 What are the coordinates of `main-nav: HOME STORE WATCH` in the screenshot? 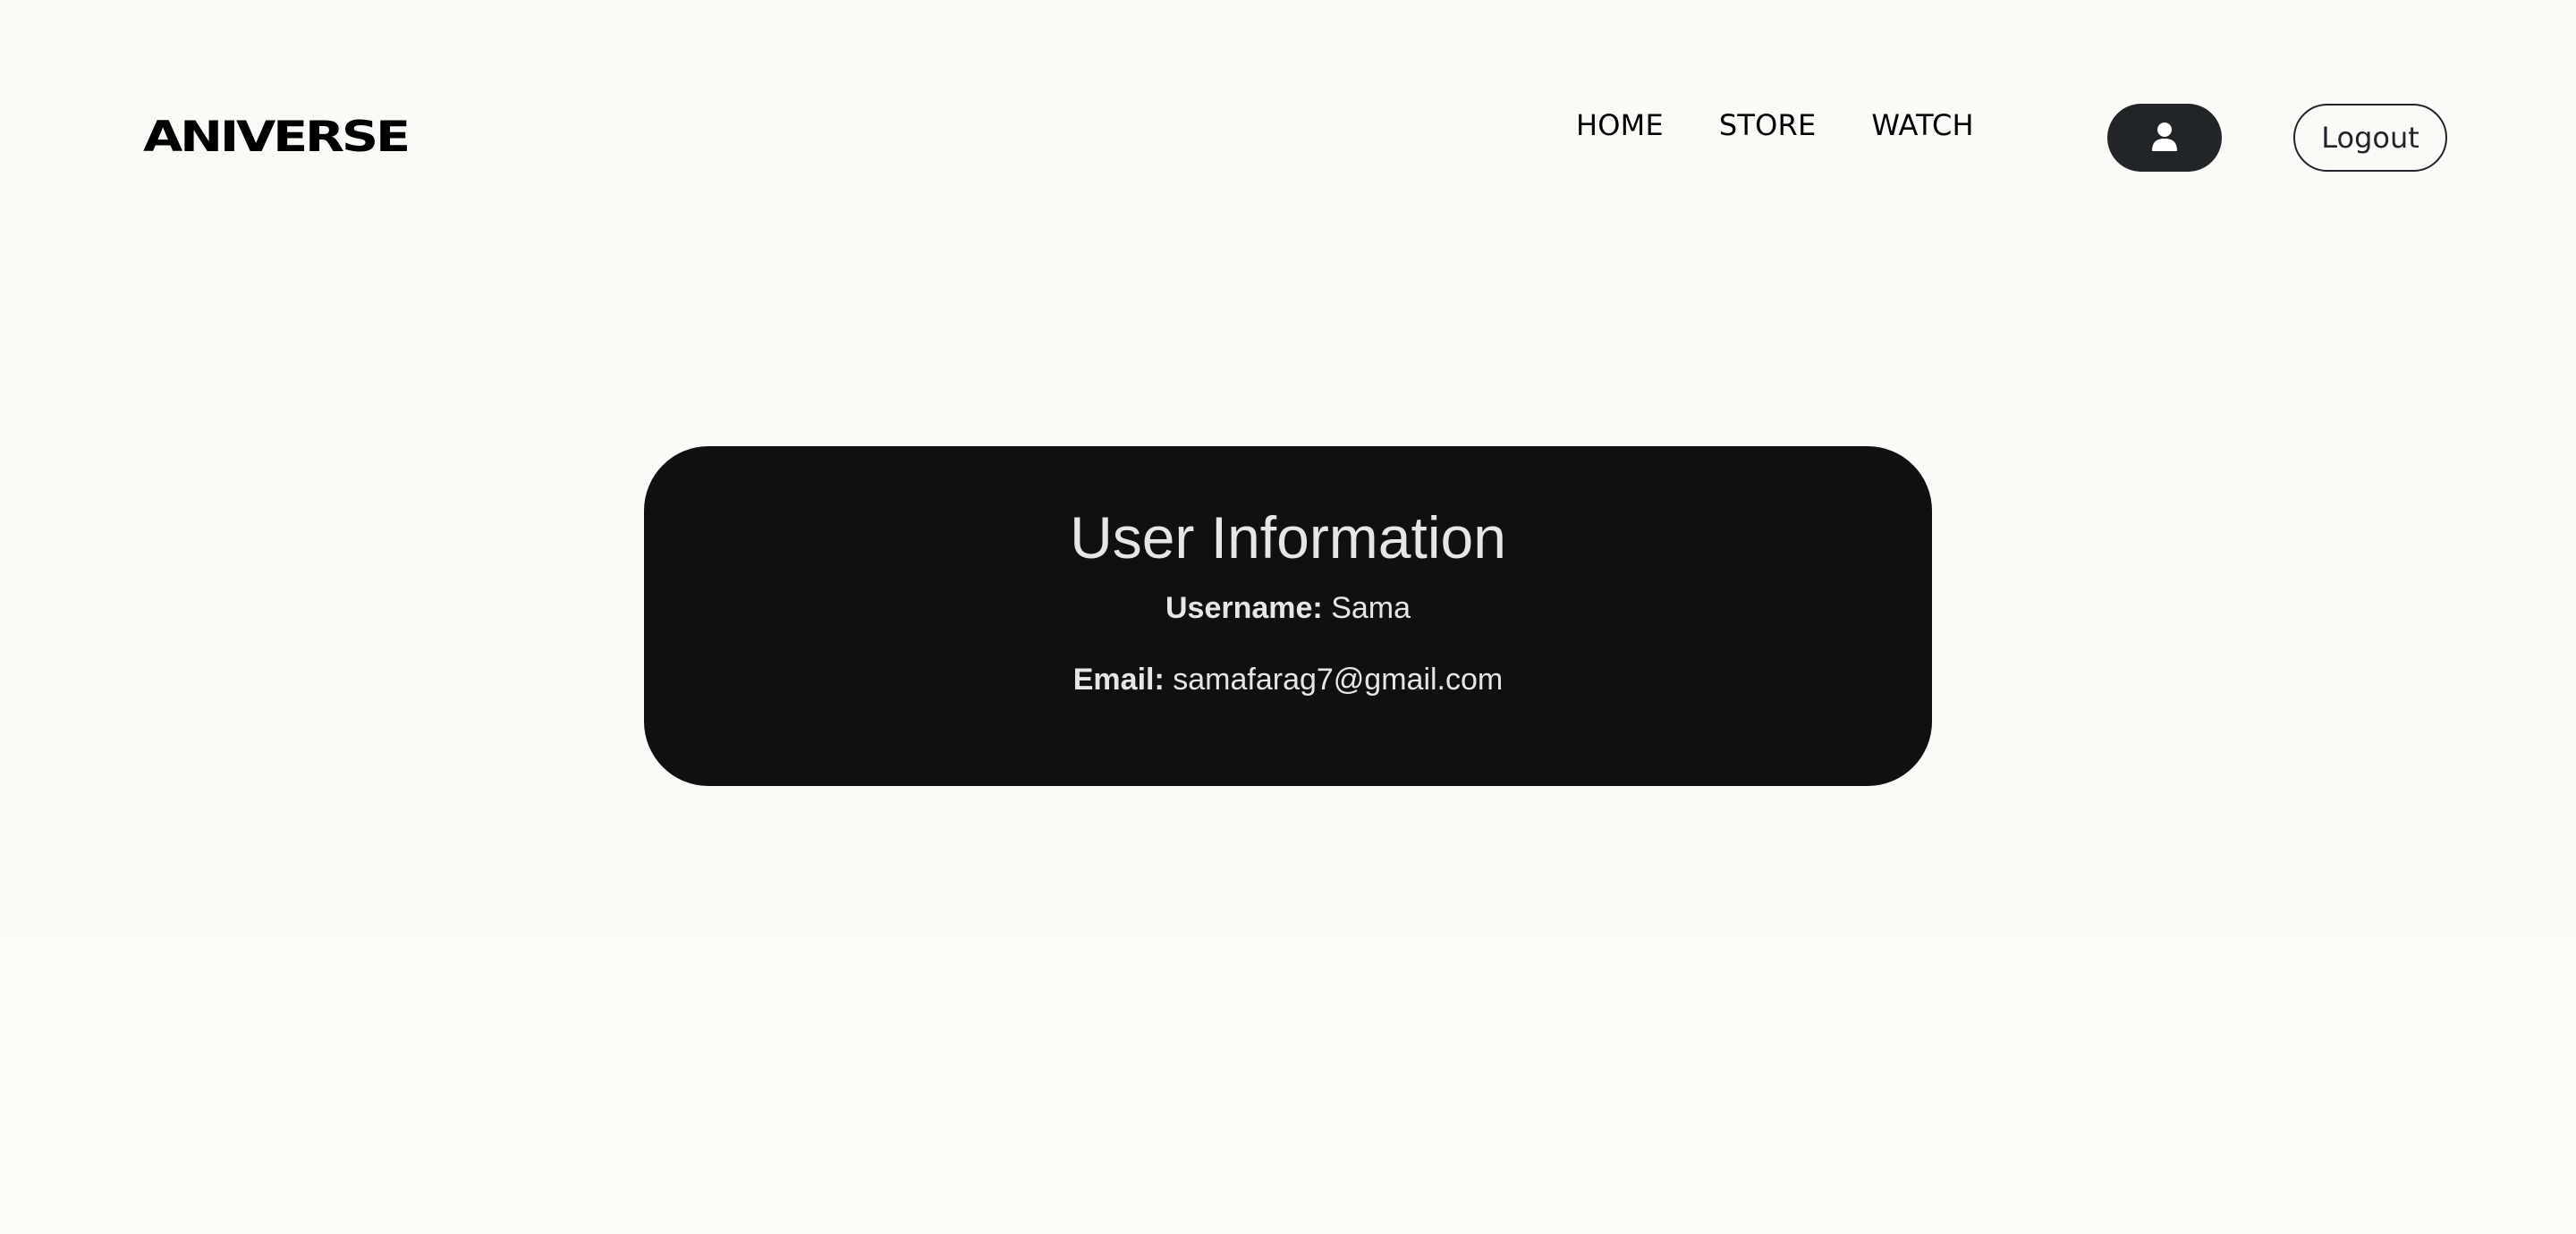 It's located at (1775, 125).